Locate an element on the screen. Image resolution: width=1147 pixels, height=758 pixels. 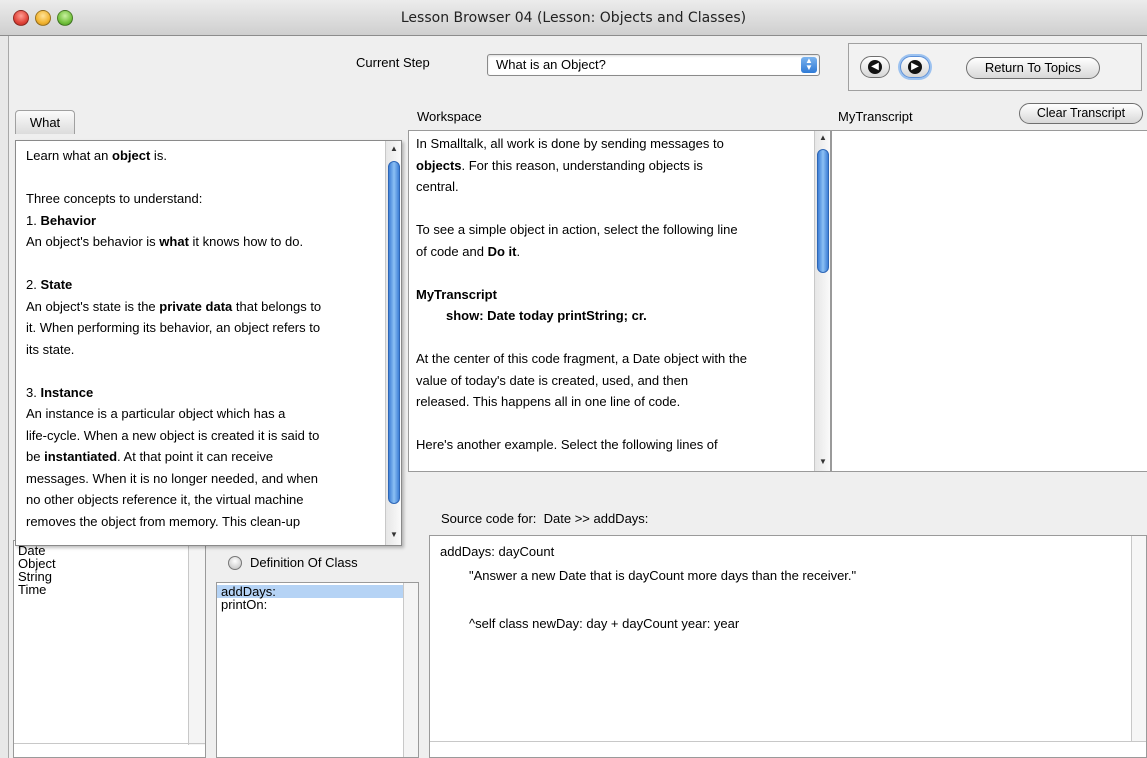
left-arrow-icon: ◀ is located at coordinates (875, 67).